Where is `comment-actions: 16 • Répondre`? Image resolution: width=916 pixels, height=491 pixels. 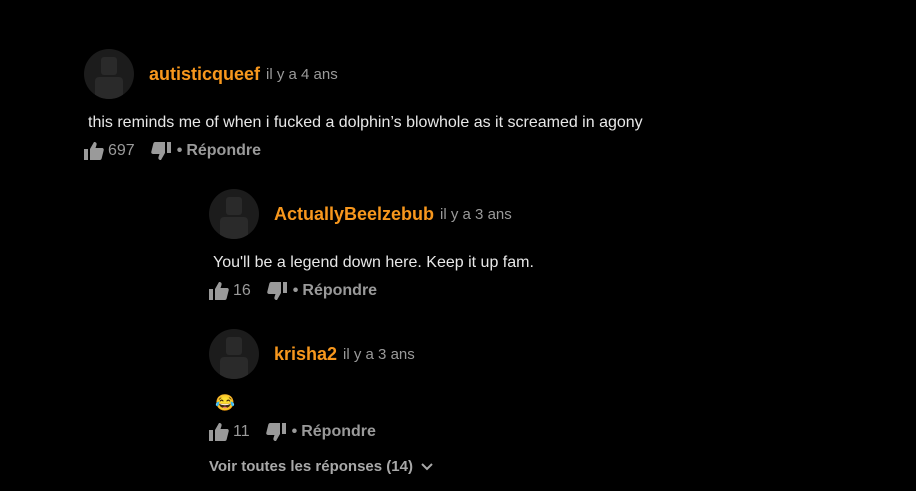
comment-actions: 16 • Répondre is located at coordinates (371, 291).